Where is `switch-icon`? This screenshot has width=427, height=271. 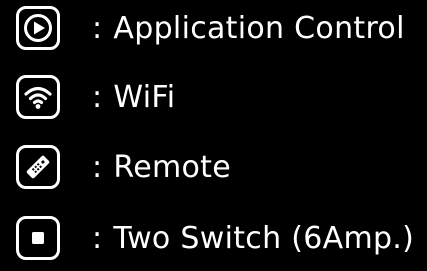 switch-icon is located at coordinates (38, 238).